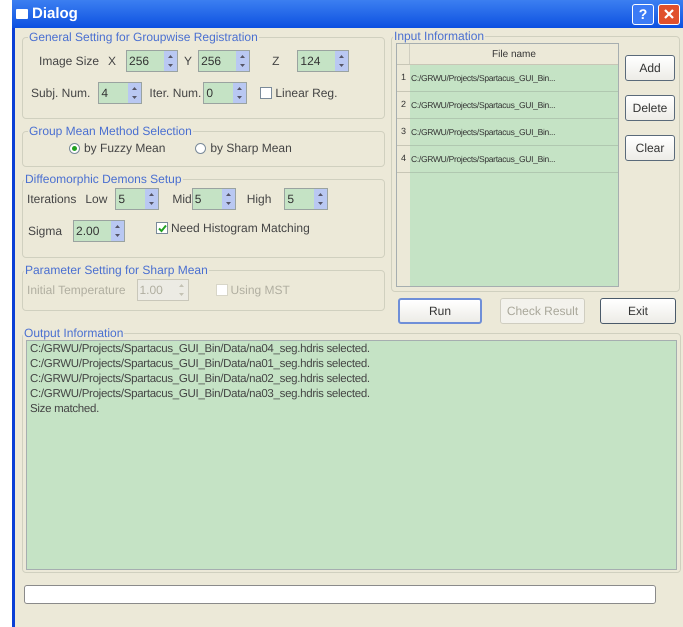  I want to click on group-title: Output Information, so click(73, 333).